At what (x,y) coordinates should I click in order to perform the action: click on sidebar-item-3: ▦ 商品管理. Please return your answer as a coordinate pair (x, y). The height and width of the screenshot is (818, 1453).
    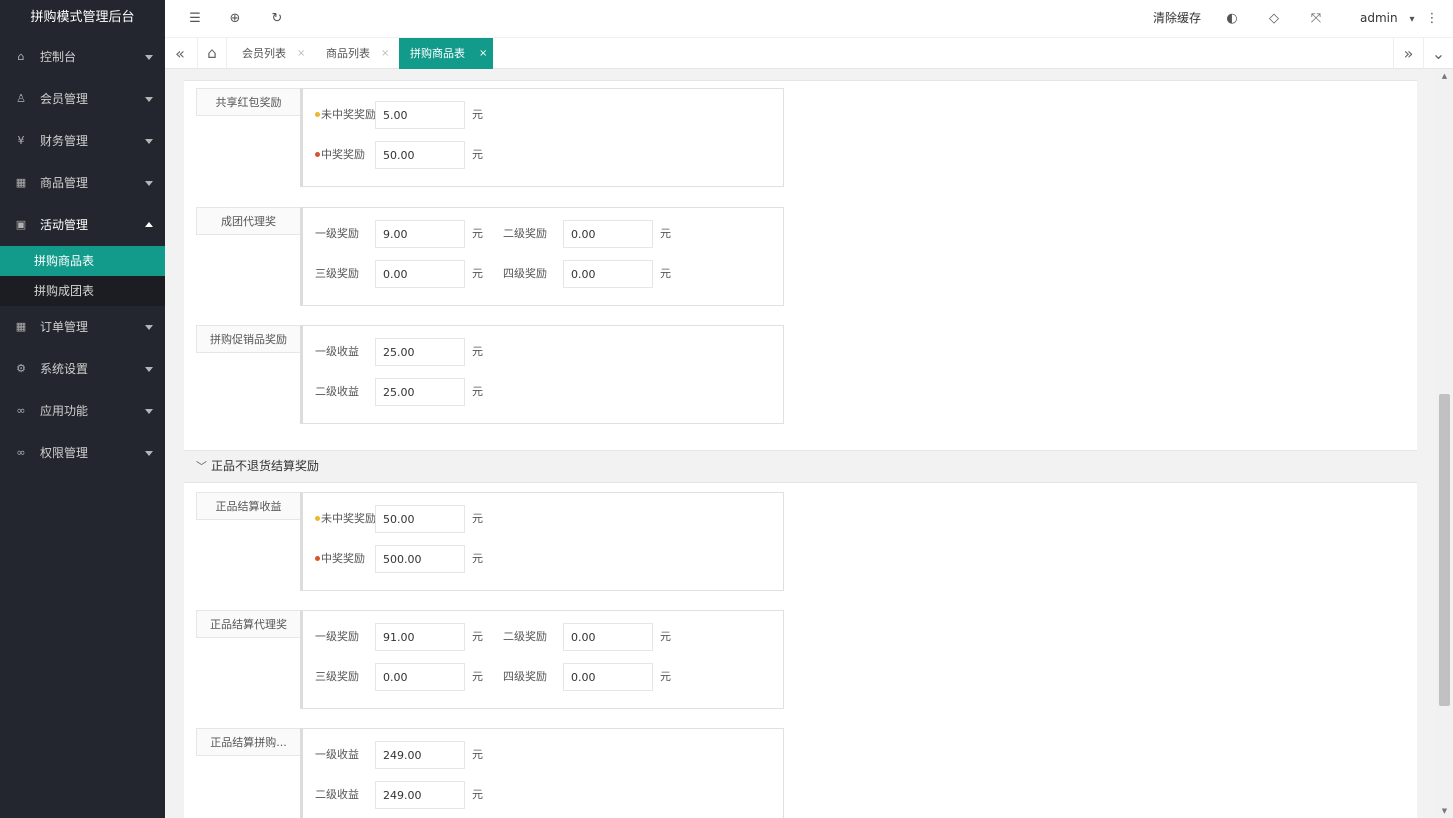
    Looking at the image, I should click on (82, 183).